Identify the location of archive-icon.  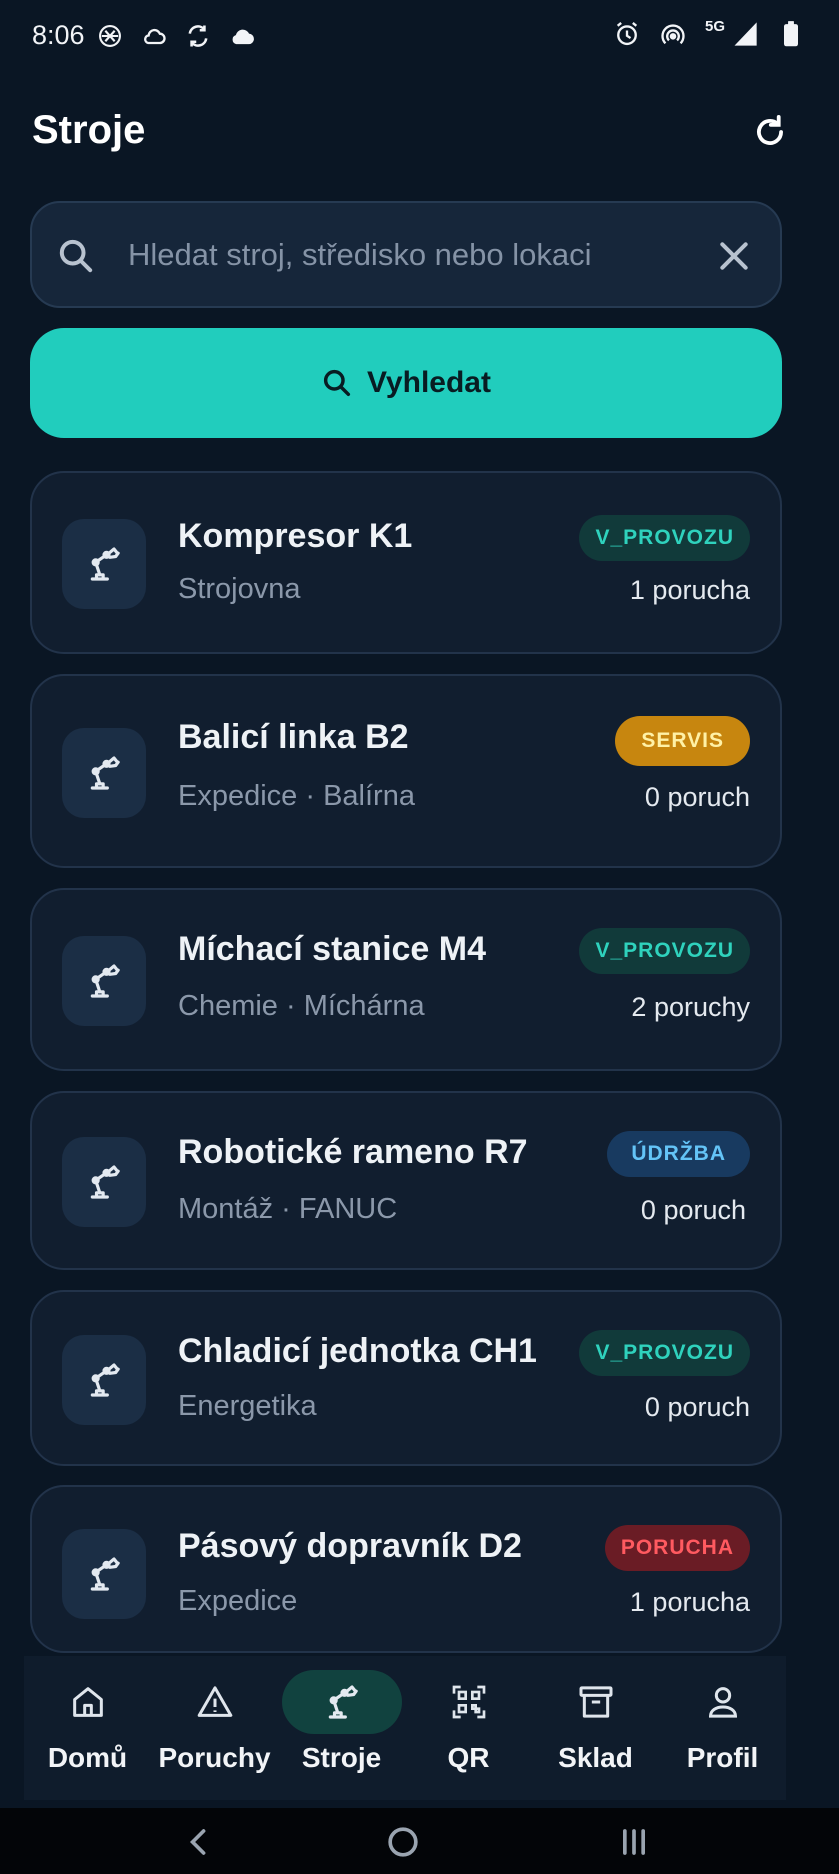
(595, 1702).